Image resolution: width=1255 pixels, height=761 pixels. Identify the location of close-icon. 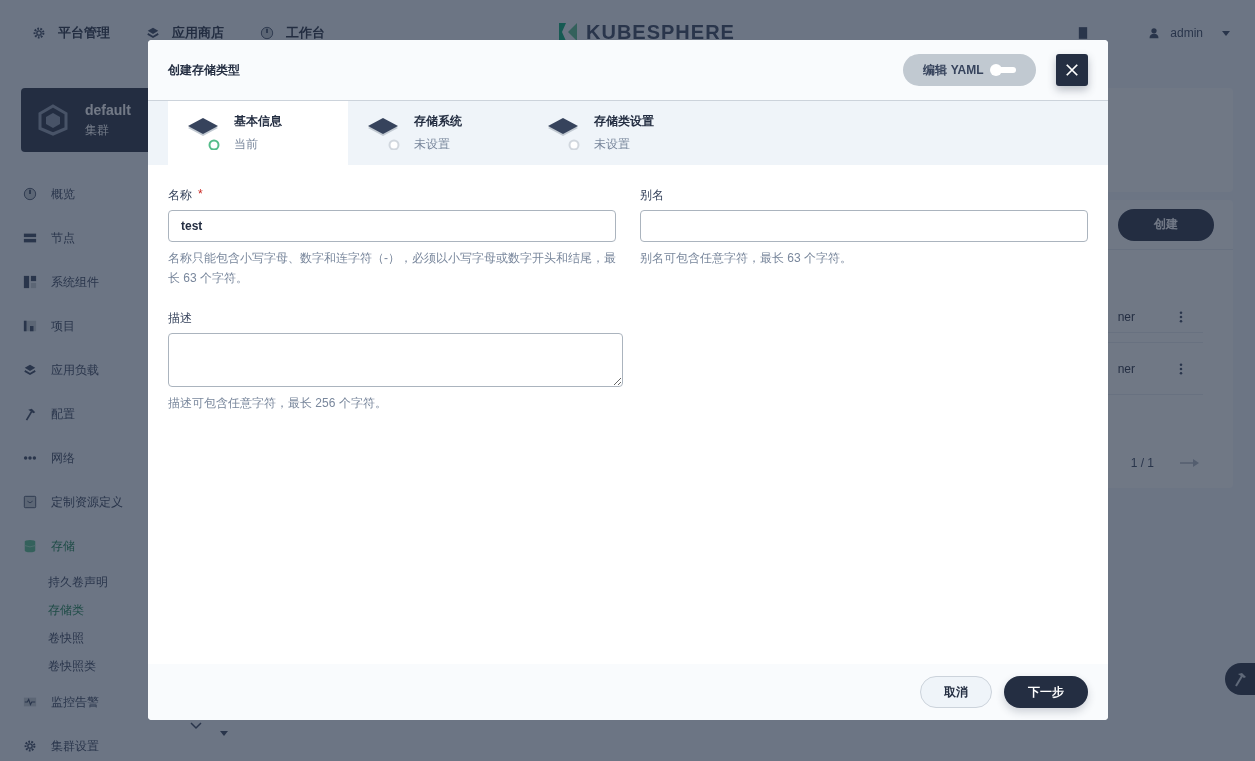
(1072, 70).